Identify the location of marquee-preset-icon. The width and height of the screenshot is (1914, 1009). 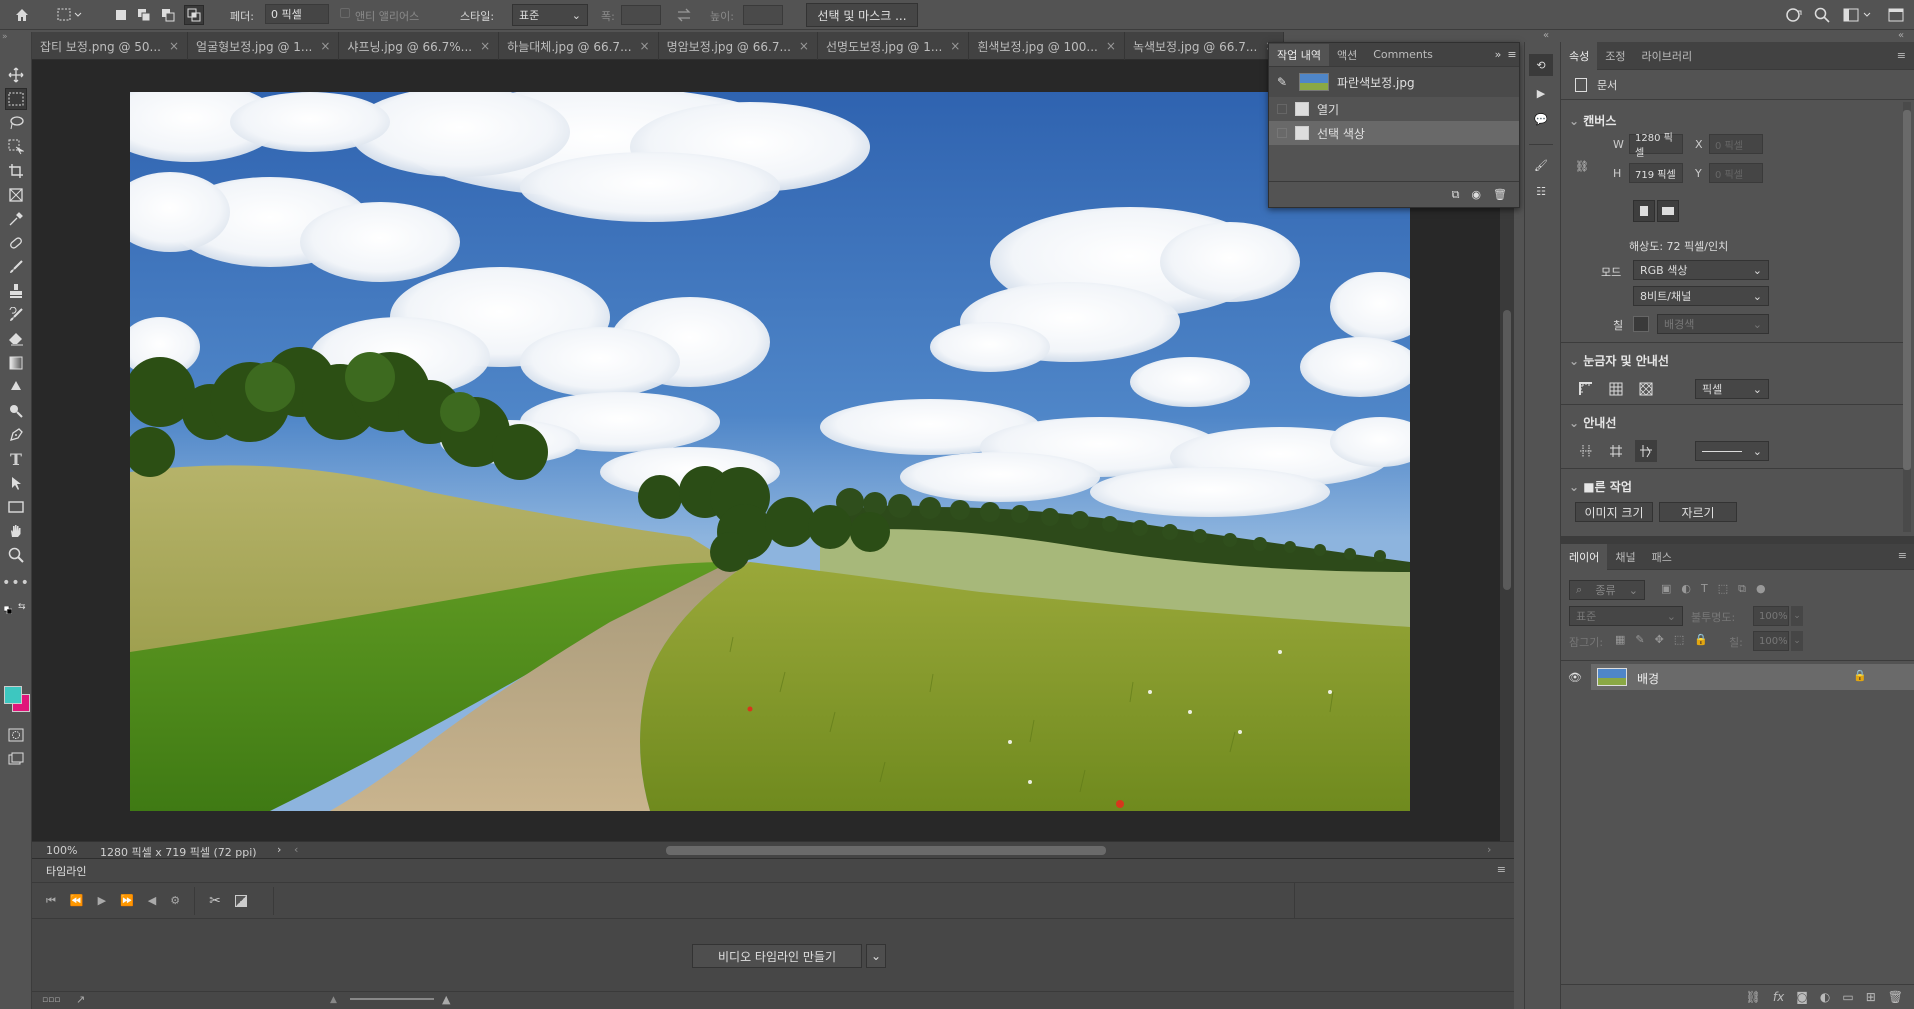
(70, 15).